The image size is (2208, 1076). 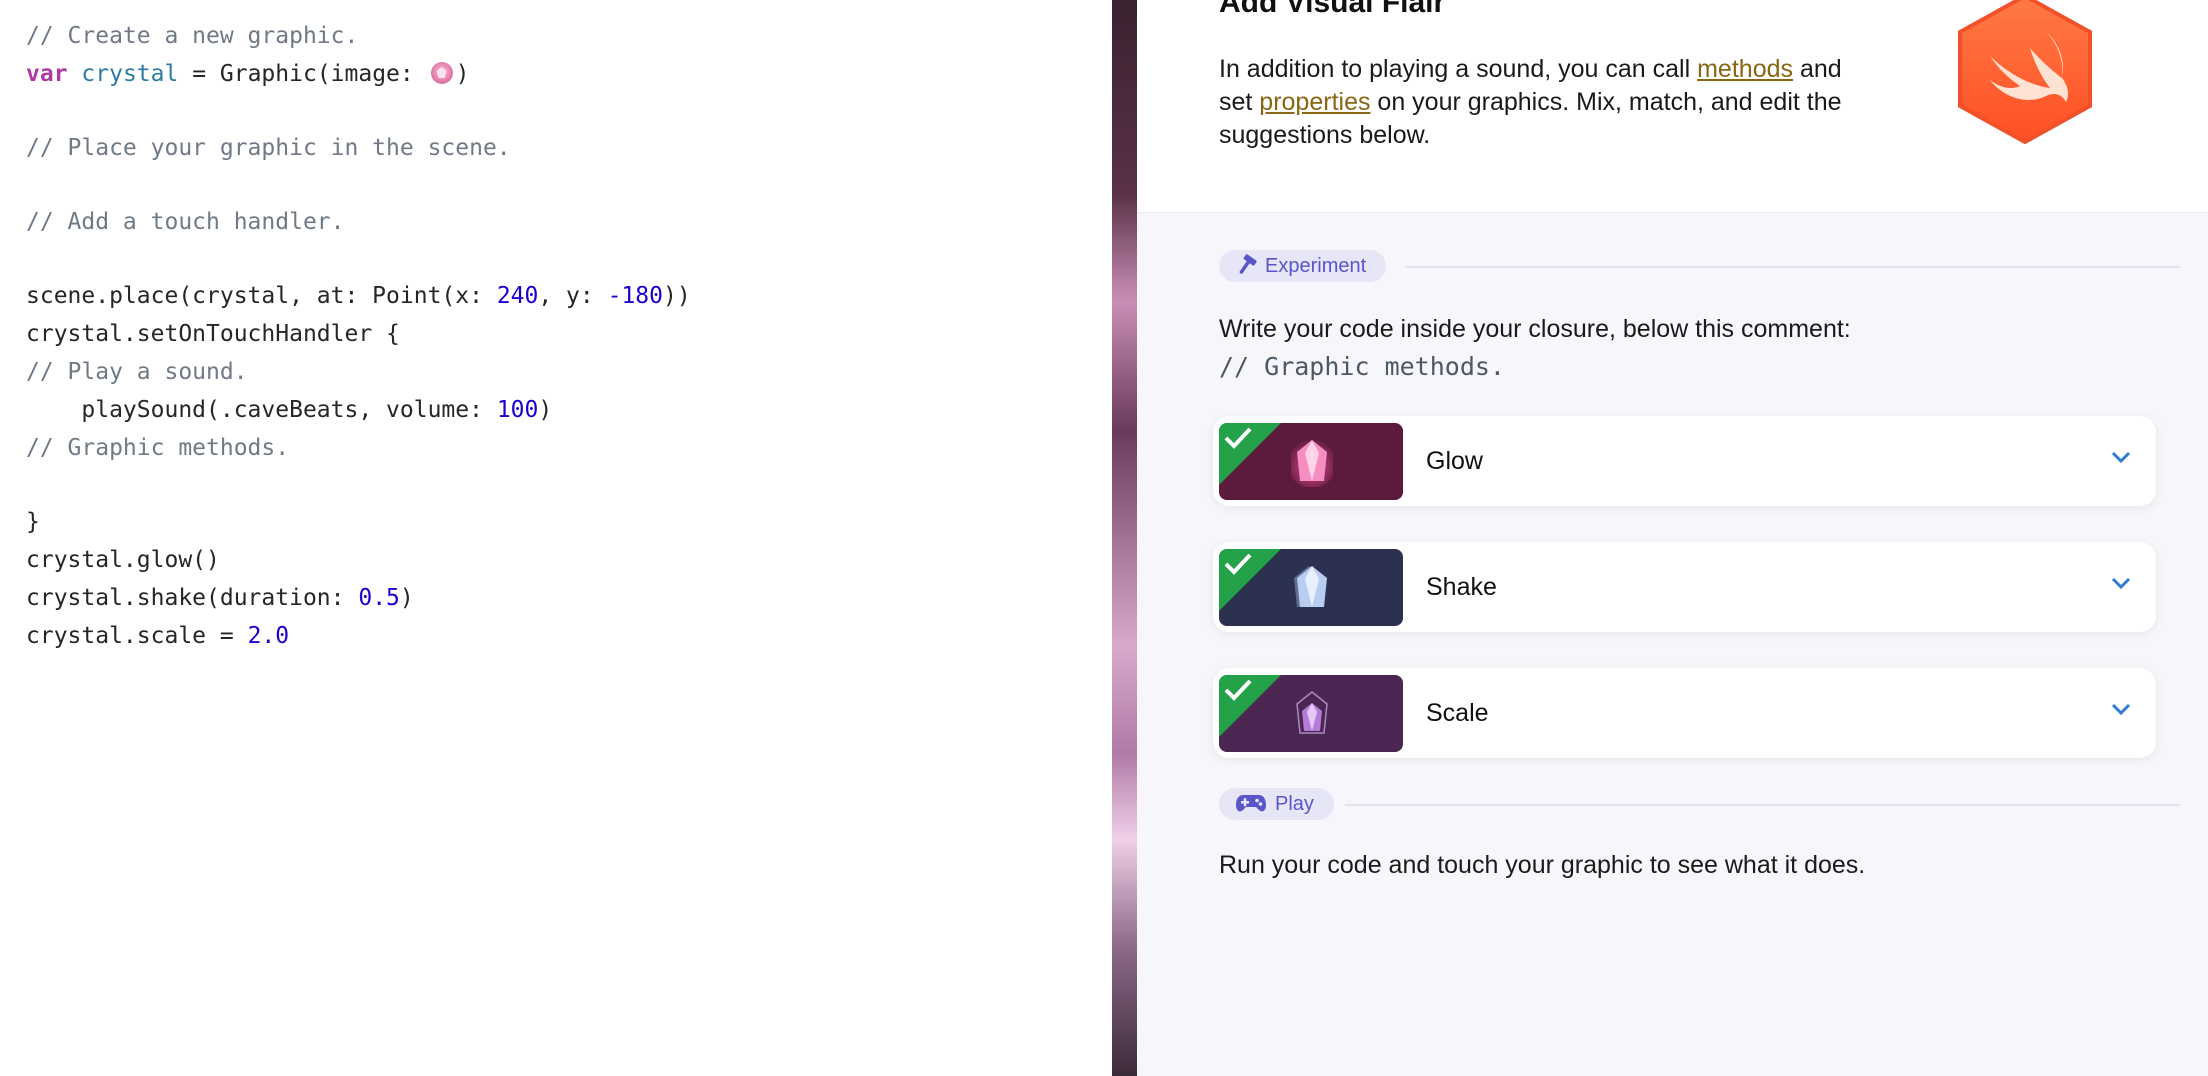 What do you see at coordinates (1745, 69) in the screenshot?
I see `methods-link: methods` at bounding box center [1745, 69].